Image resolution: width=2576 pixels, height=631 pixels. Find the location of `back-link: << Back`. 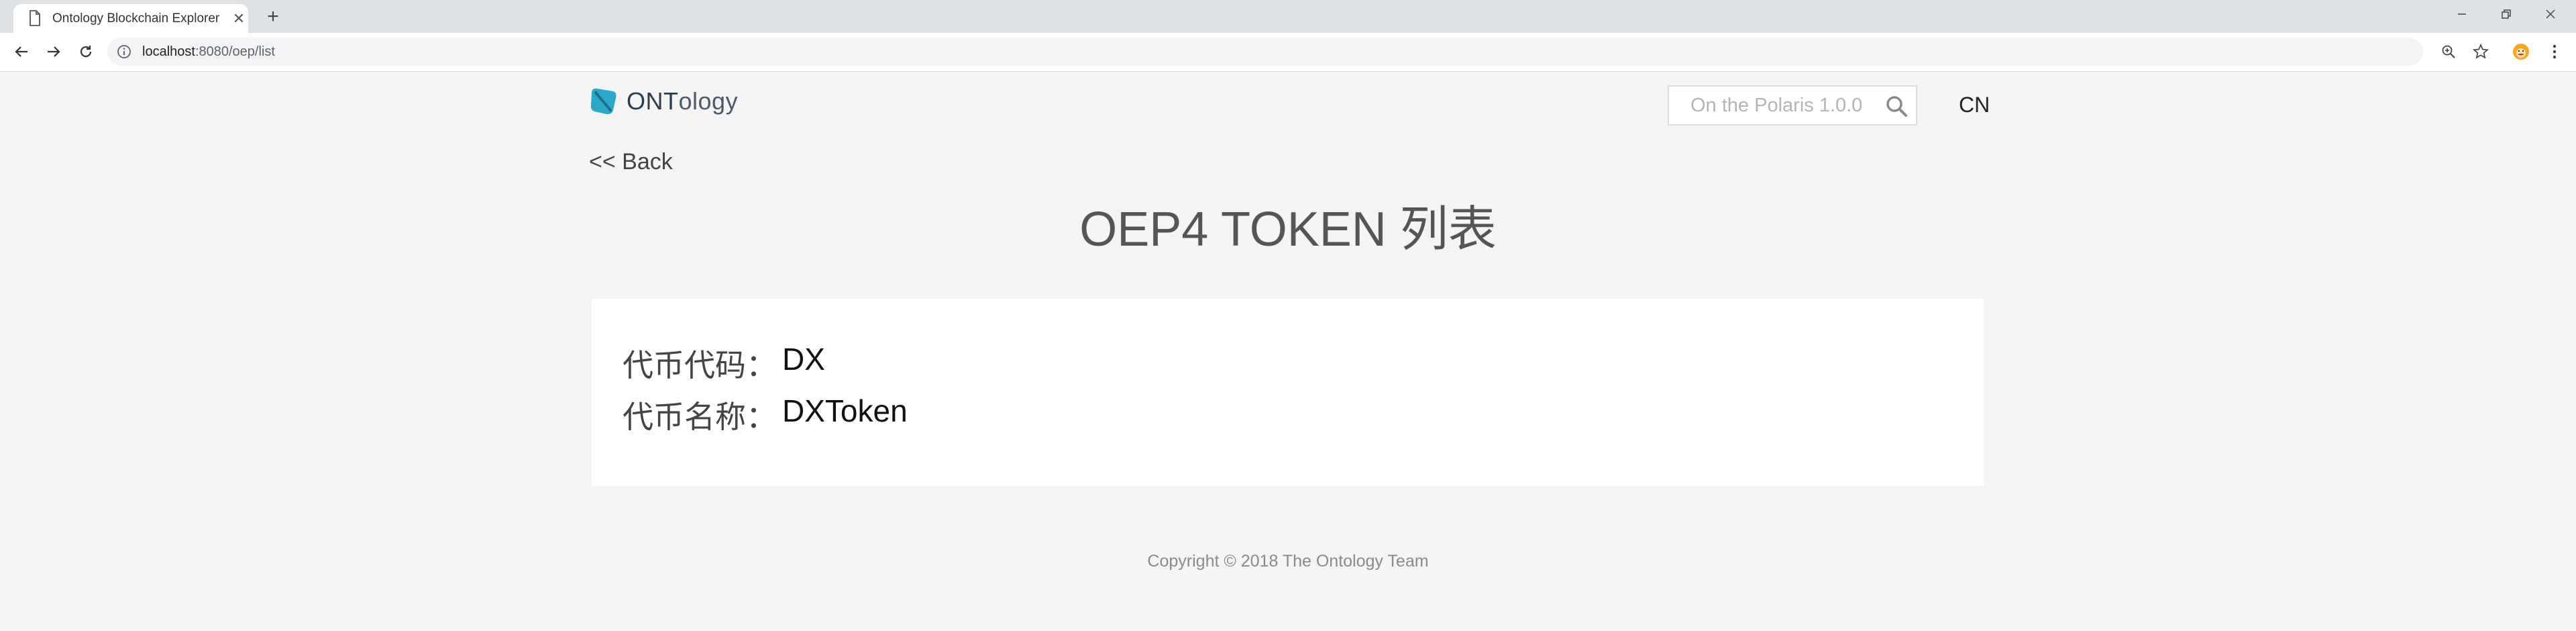

back-link: << Back is located at coordinates (631, 162).